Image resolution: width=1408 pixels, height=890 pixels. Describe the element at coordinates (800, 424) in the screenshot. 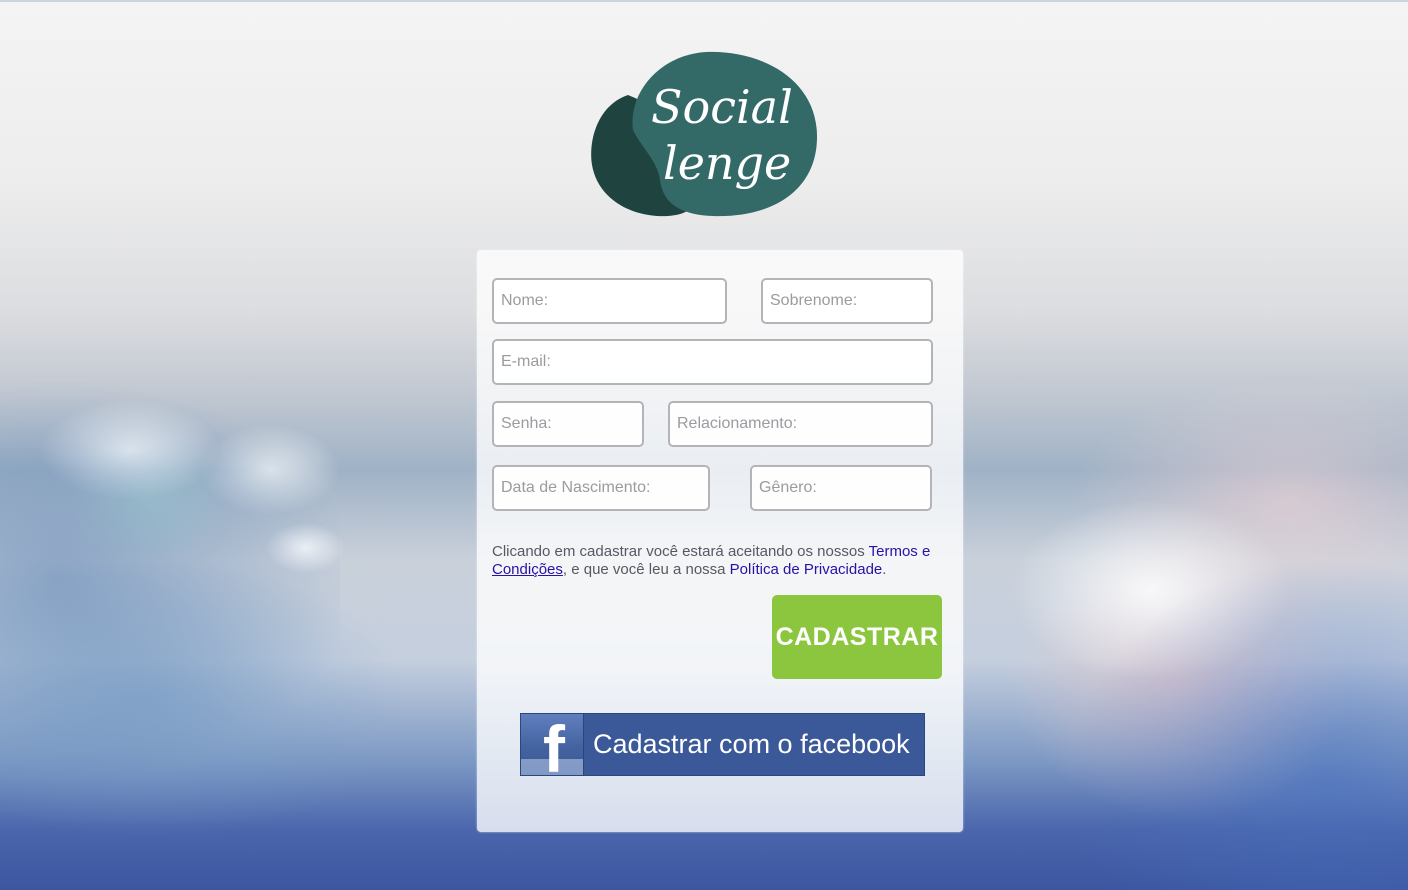

I see `relationship-input` at that location.